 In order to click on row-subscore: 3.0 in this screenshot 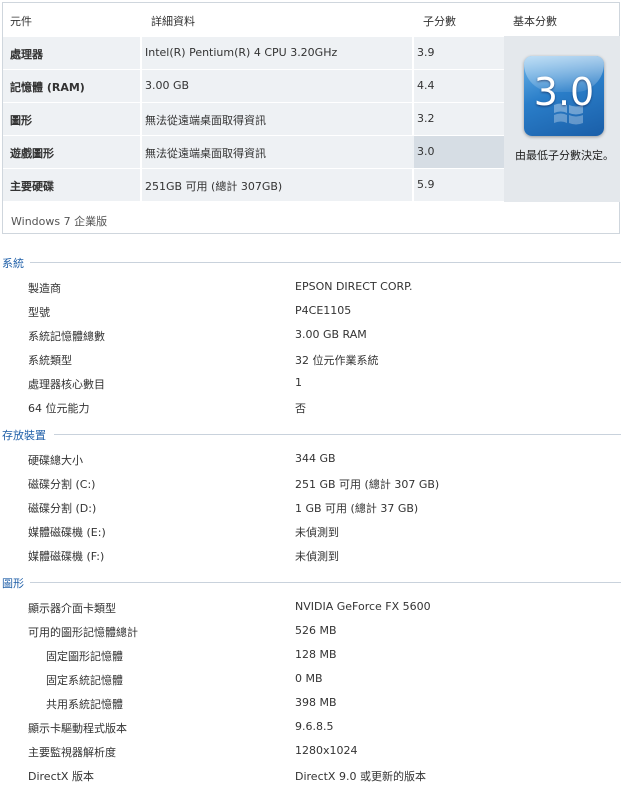, I will do `click(426, 151)`.